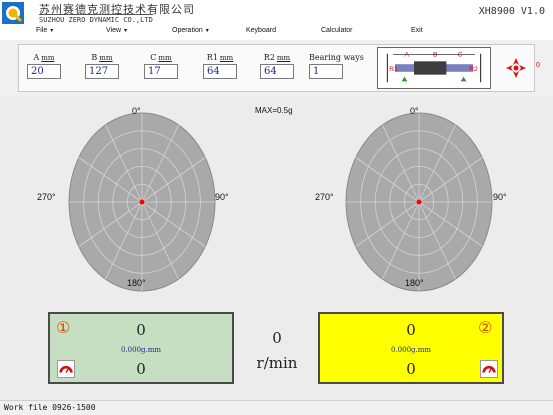 Image resolution: width=553 pixels, height=415 pixels. Describe the element at coordinates (44, 71) in the screenshot. I see `param-a-input: 20` at that location.